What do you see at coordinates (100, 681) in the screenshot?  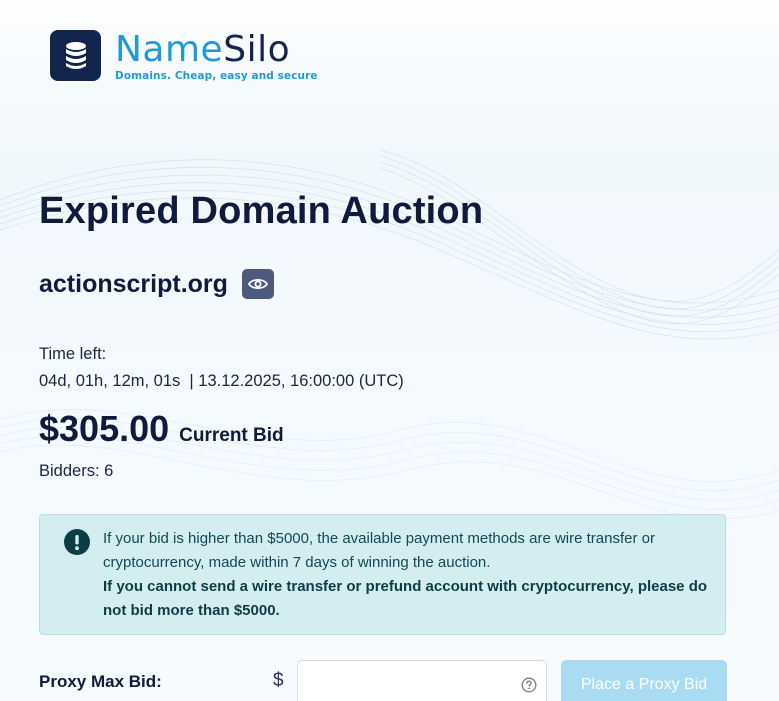 I see `proxy-max-bid-label: Proxy Max Bid:` at bounding box center [100, 681].